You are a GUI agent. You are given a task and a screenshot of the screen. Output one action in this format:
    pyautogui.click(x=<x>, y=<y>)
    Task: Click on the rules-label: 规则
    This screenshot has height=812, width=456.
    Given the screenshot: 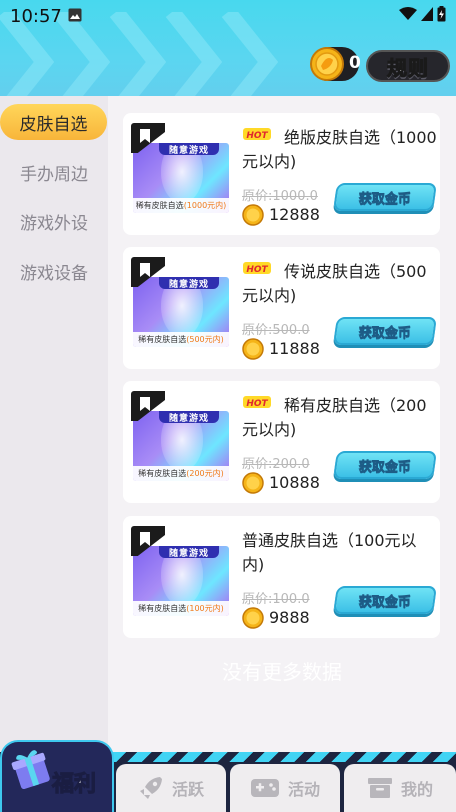 What is the action you would take?
    pyautogui.click(x=408, y=67)
    